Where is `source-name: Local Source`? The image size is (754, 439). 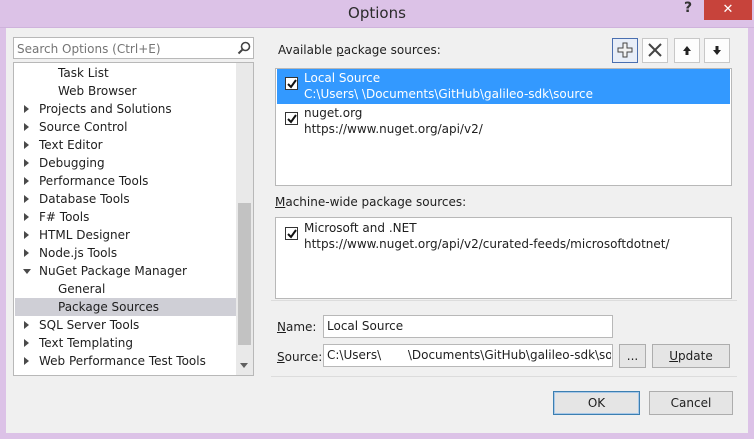
source-name: Local Source is located at coordinates (342, 78).